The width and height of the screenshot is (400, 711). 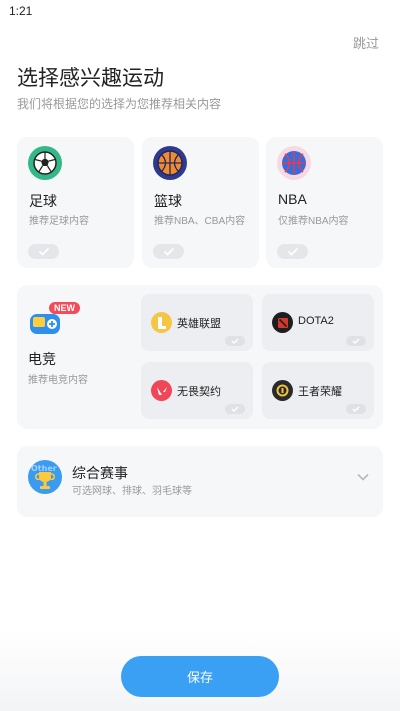 I want to click on sport-card-basketball: 篮球 推荐NBA、CBA内容, so click(x=200, y=202).